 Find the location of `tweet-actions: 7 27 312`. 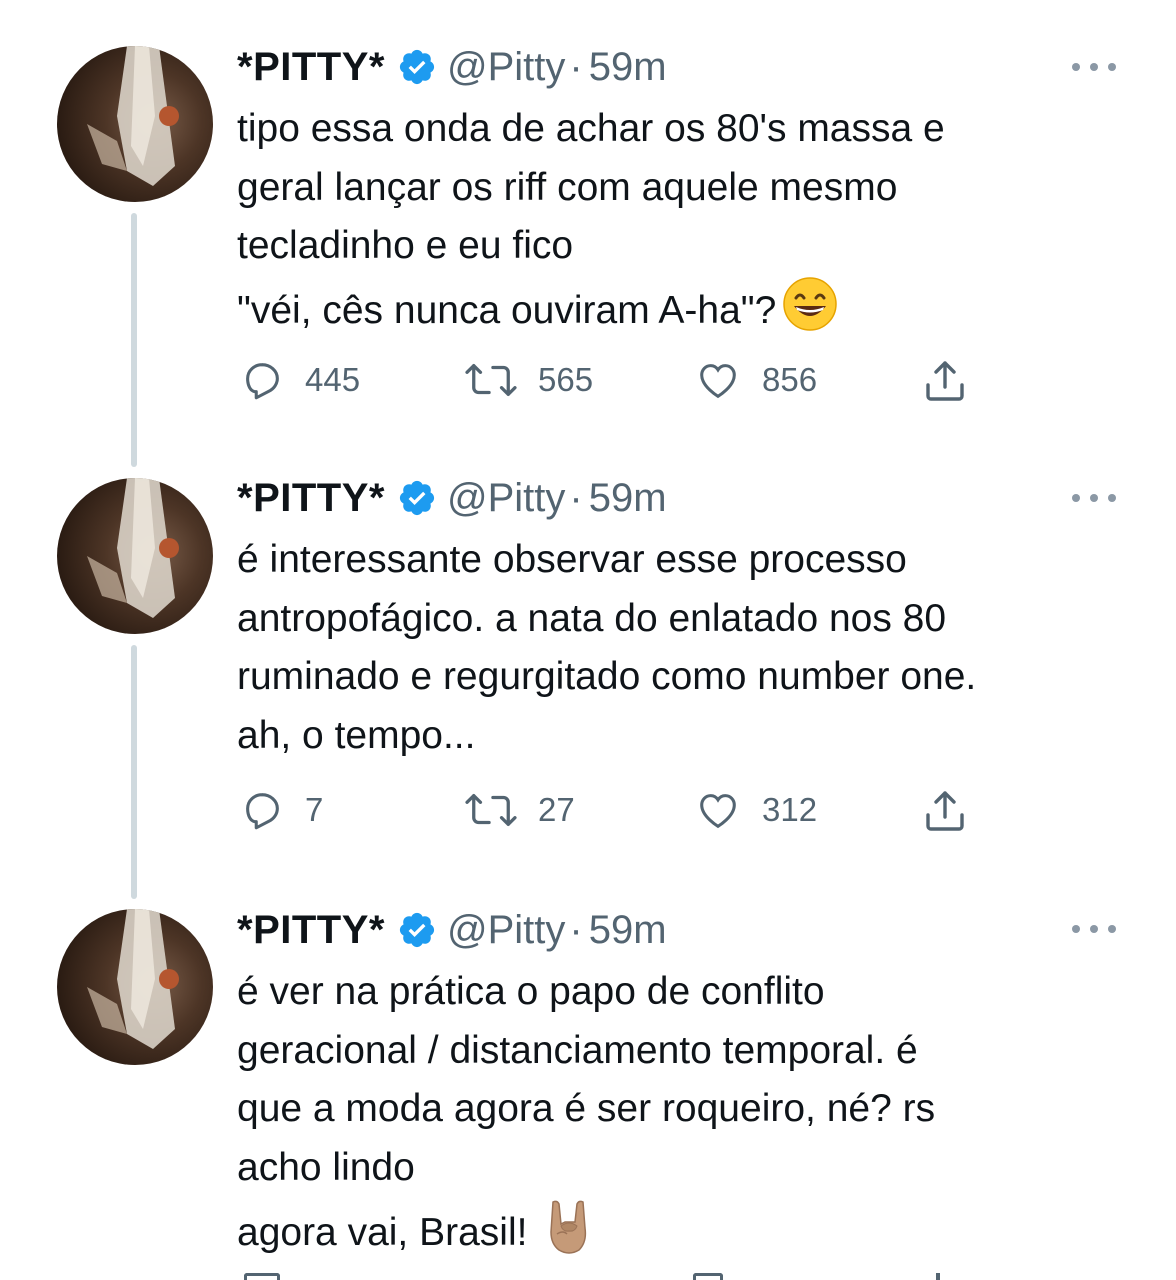

tweet-actions: 7 27 312 is located at coordinates (588, 812).